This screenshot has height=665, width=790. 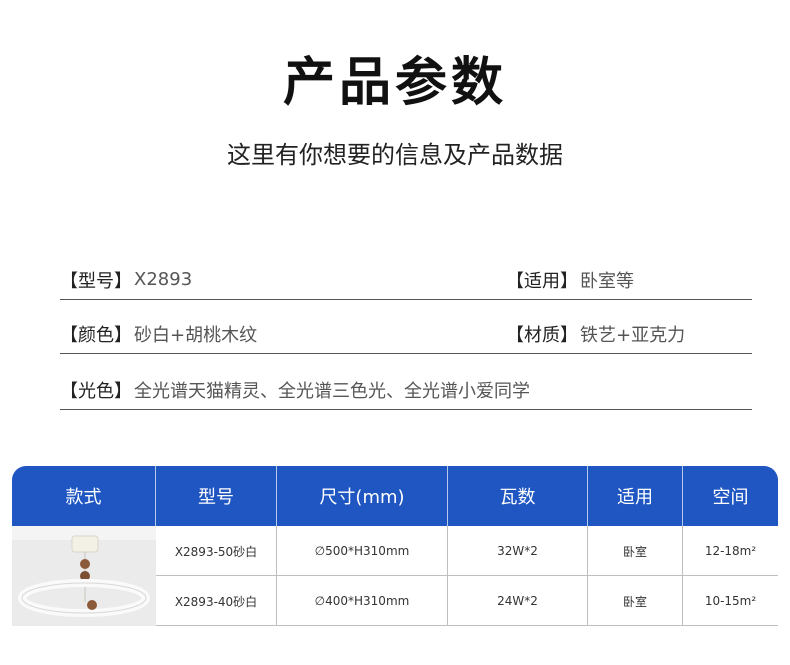 I want to click on spec-value: 卧室等, so click(x=607, y=281).